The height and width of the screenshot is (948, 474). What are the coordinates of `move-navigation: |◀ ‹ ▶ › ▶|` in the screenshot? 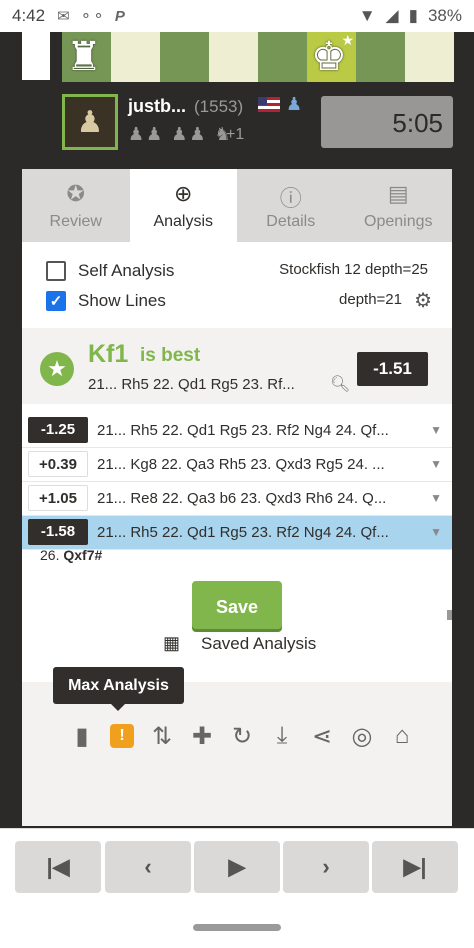 It's located at (237, 866).